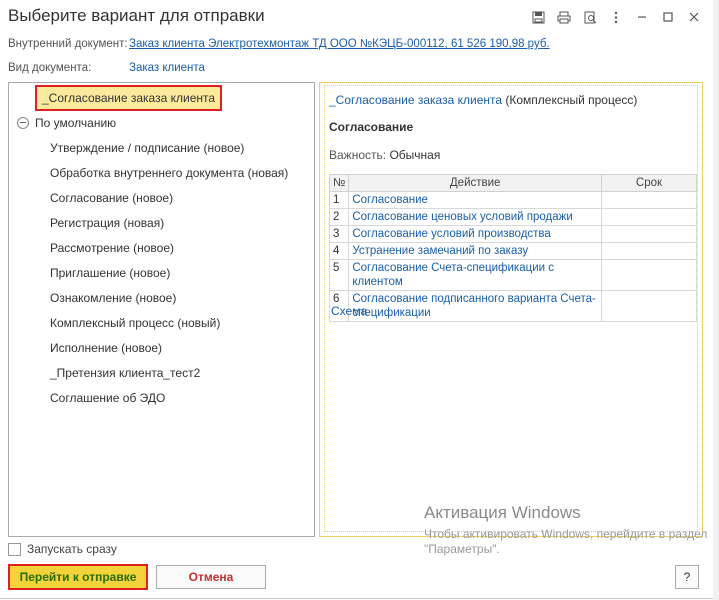 Image resolution: width=719 pixels, height=600 pixels. I want to click on section-title: Согласование, so click(371, 127).